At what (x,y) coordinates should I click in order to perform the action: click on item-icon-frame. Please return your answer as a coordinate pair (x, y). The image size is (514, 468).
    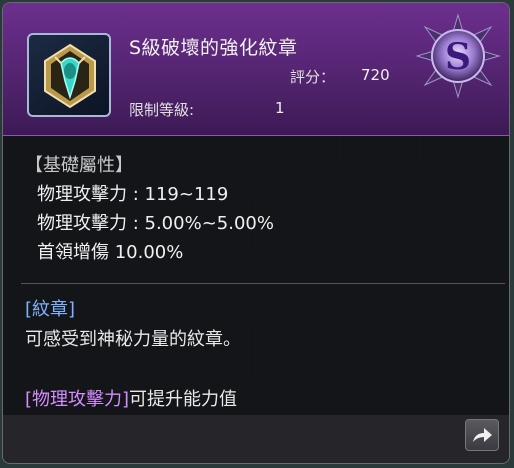
    Looking at the image, I should click on (69, 75).